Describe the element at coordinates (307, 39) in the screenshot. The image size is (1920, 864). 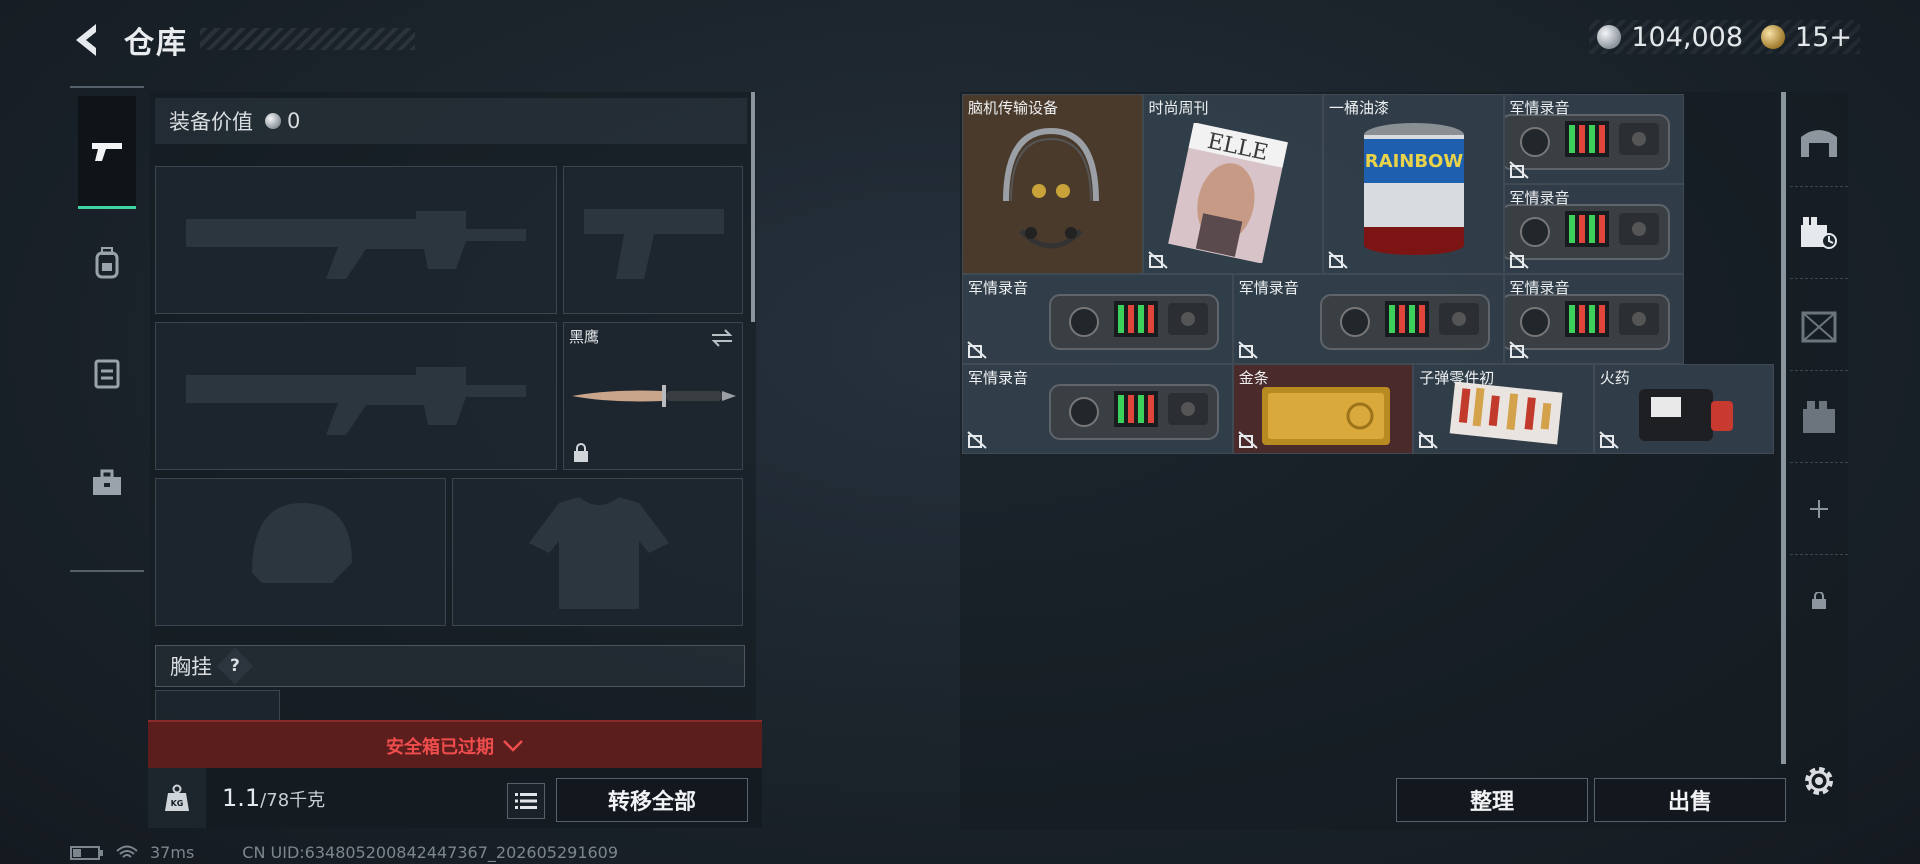
I see `title-decoration` at that location.